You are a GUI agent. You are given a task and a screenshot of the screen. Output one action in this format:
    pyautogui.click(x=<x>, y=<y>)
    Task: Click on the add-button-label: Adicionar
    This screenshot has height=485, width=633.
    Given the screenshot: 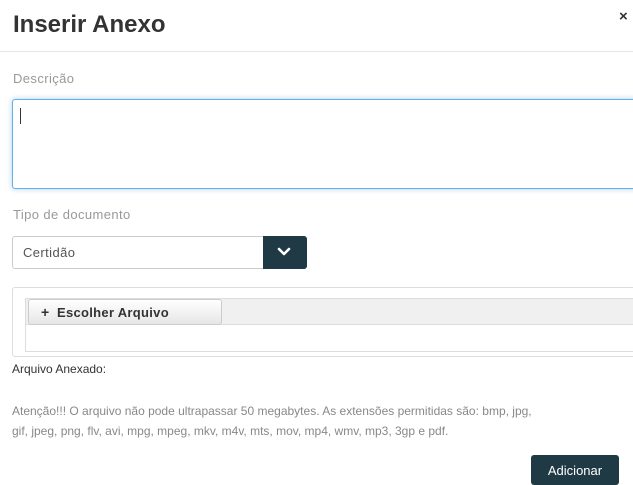 What is the action you would take?
    pyautogui.click(x=575, y=470)
    